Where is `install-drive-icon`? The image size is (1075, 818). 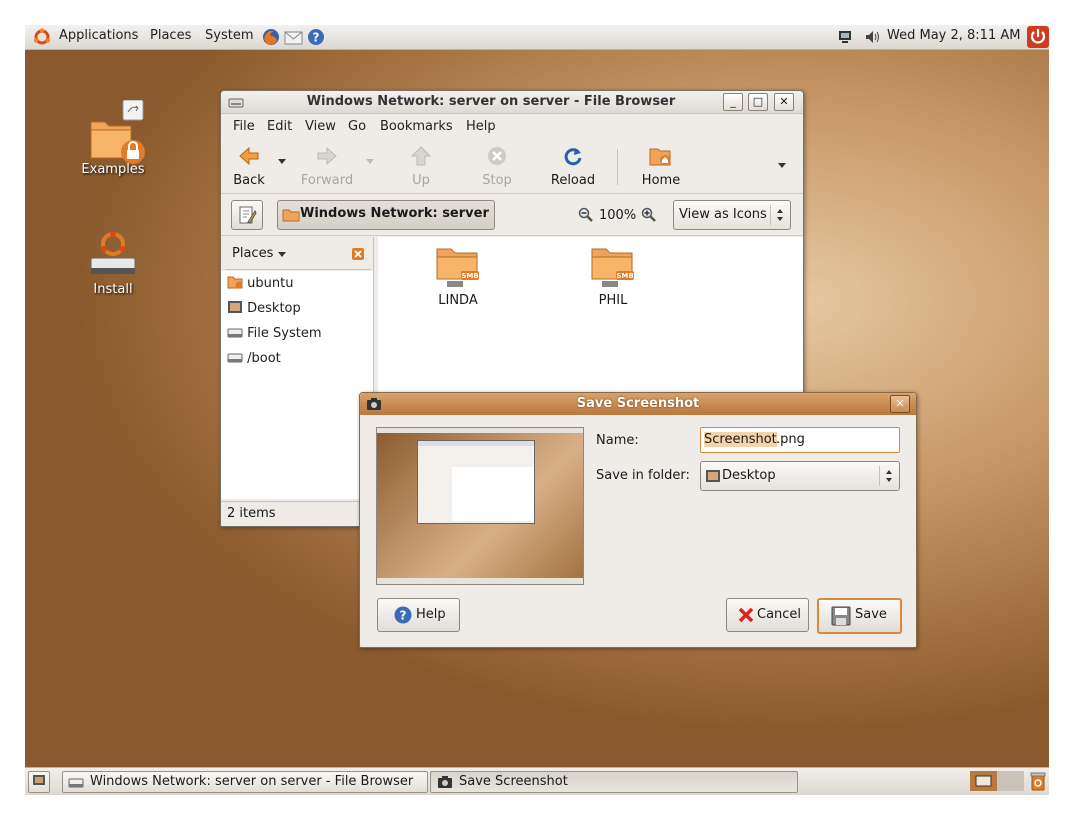 install-drive-icon is located at coordinates (113, 252).